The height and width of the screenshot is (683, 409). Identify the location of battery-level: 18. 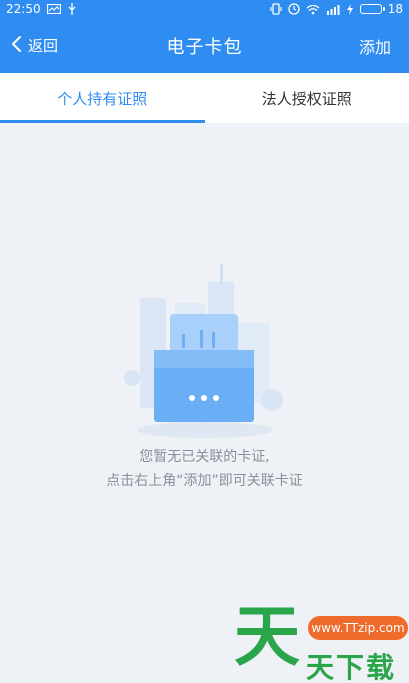
(395, 9).